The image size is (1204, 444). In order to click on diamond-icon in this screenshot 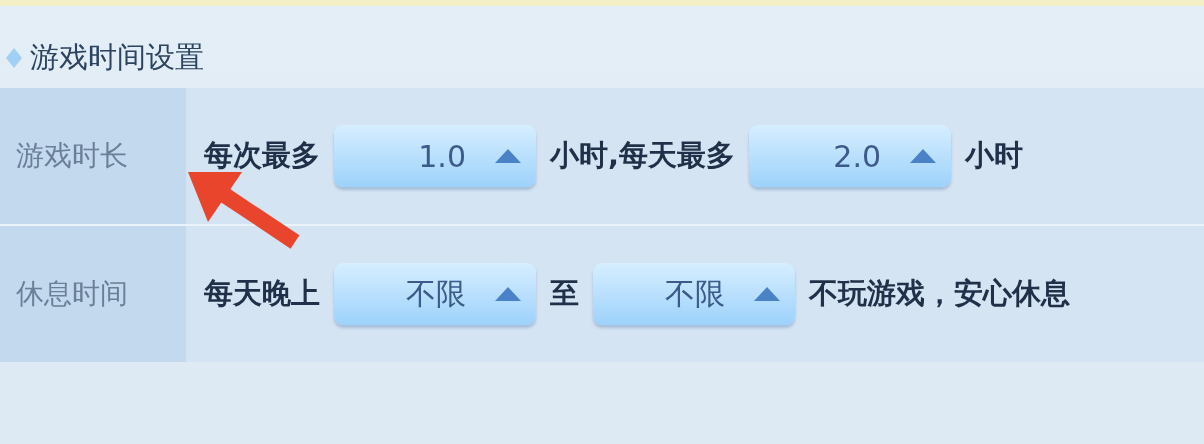, I will do `click(14, 58)`.